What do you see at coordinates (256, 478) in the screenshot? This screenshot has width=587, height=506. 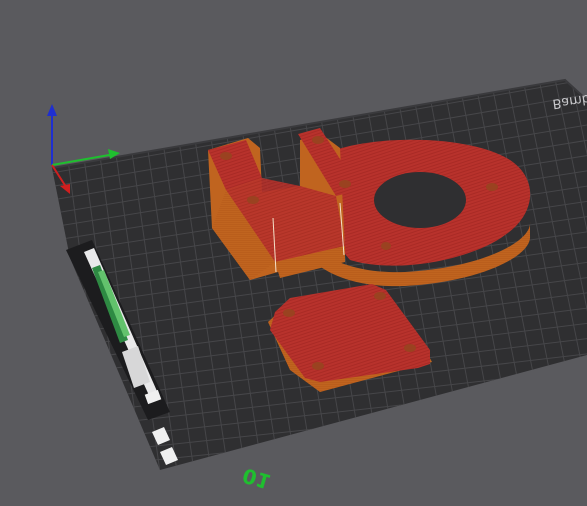 I see `plate-number: 01` at bounding box center [256, 478].